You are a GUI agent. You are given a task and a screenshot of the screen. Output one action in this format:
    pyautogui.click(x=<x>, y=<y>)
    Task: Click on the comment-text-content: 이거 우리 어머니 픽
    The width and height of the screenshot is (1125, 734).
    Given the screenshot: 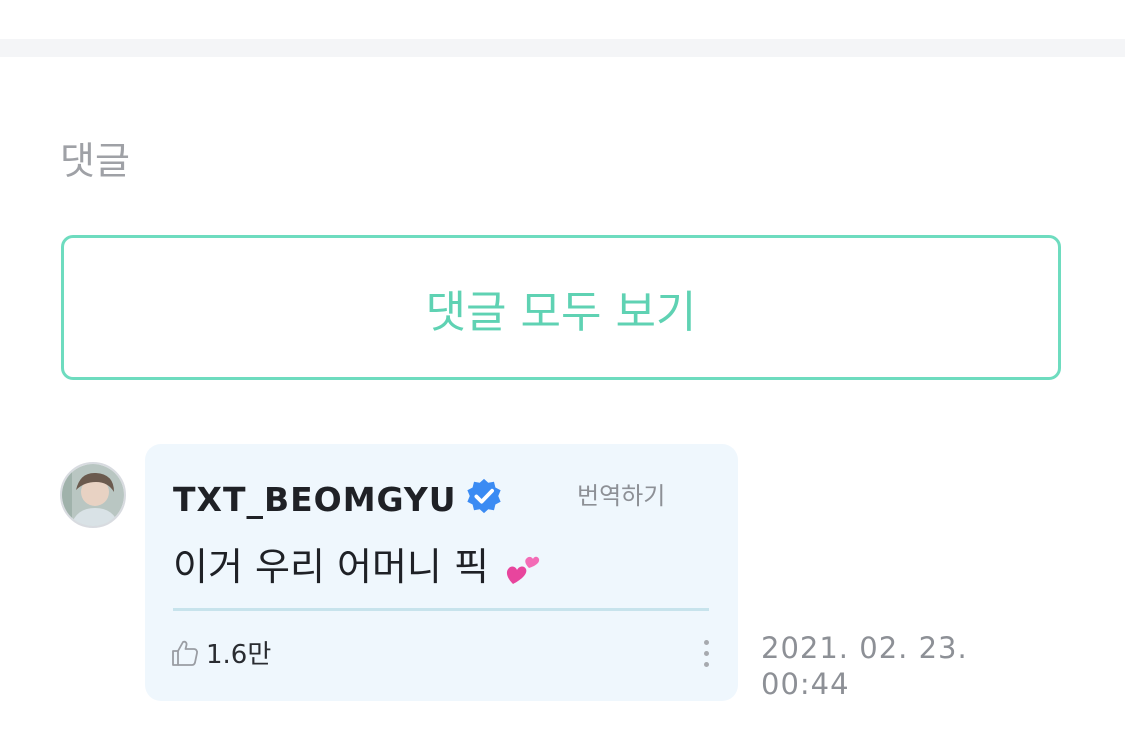 What is the action you would take?
    pyautogui.click(x=331, y=567)
    